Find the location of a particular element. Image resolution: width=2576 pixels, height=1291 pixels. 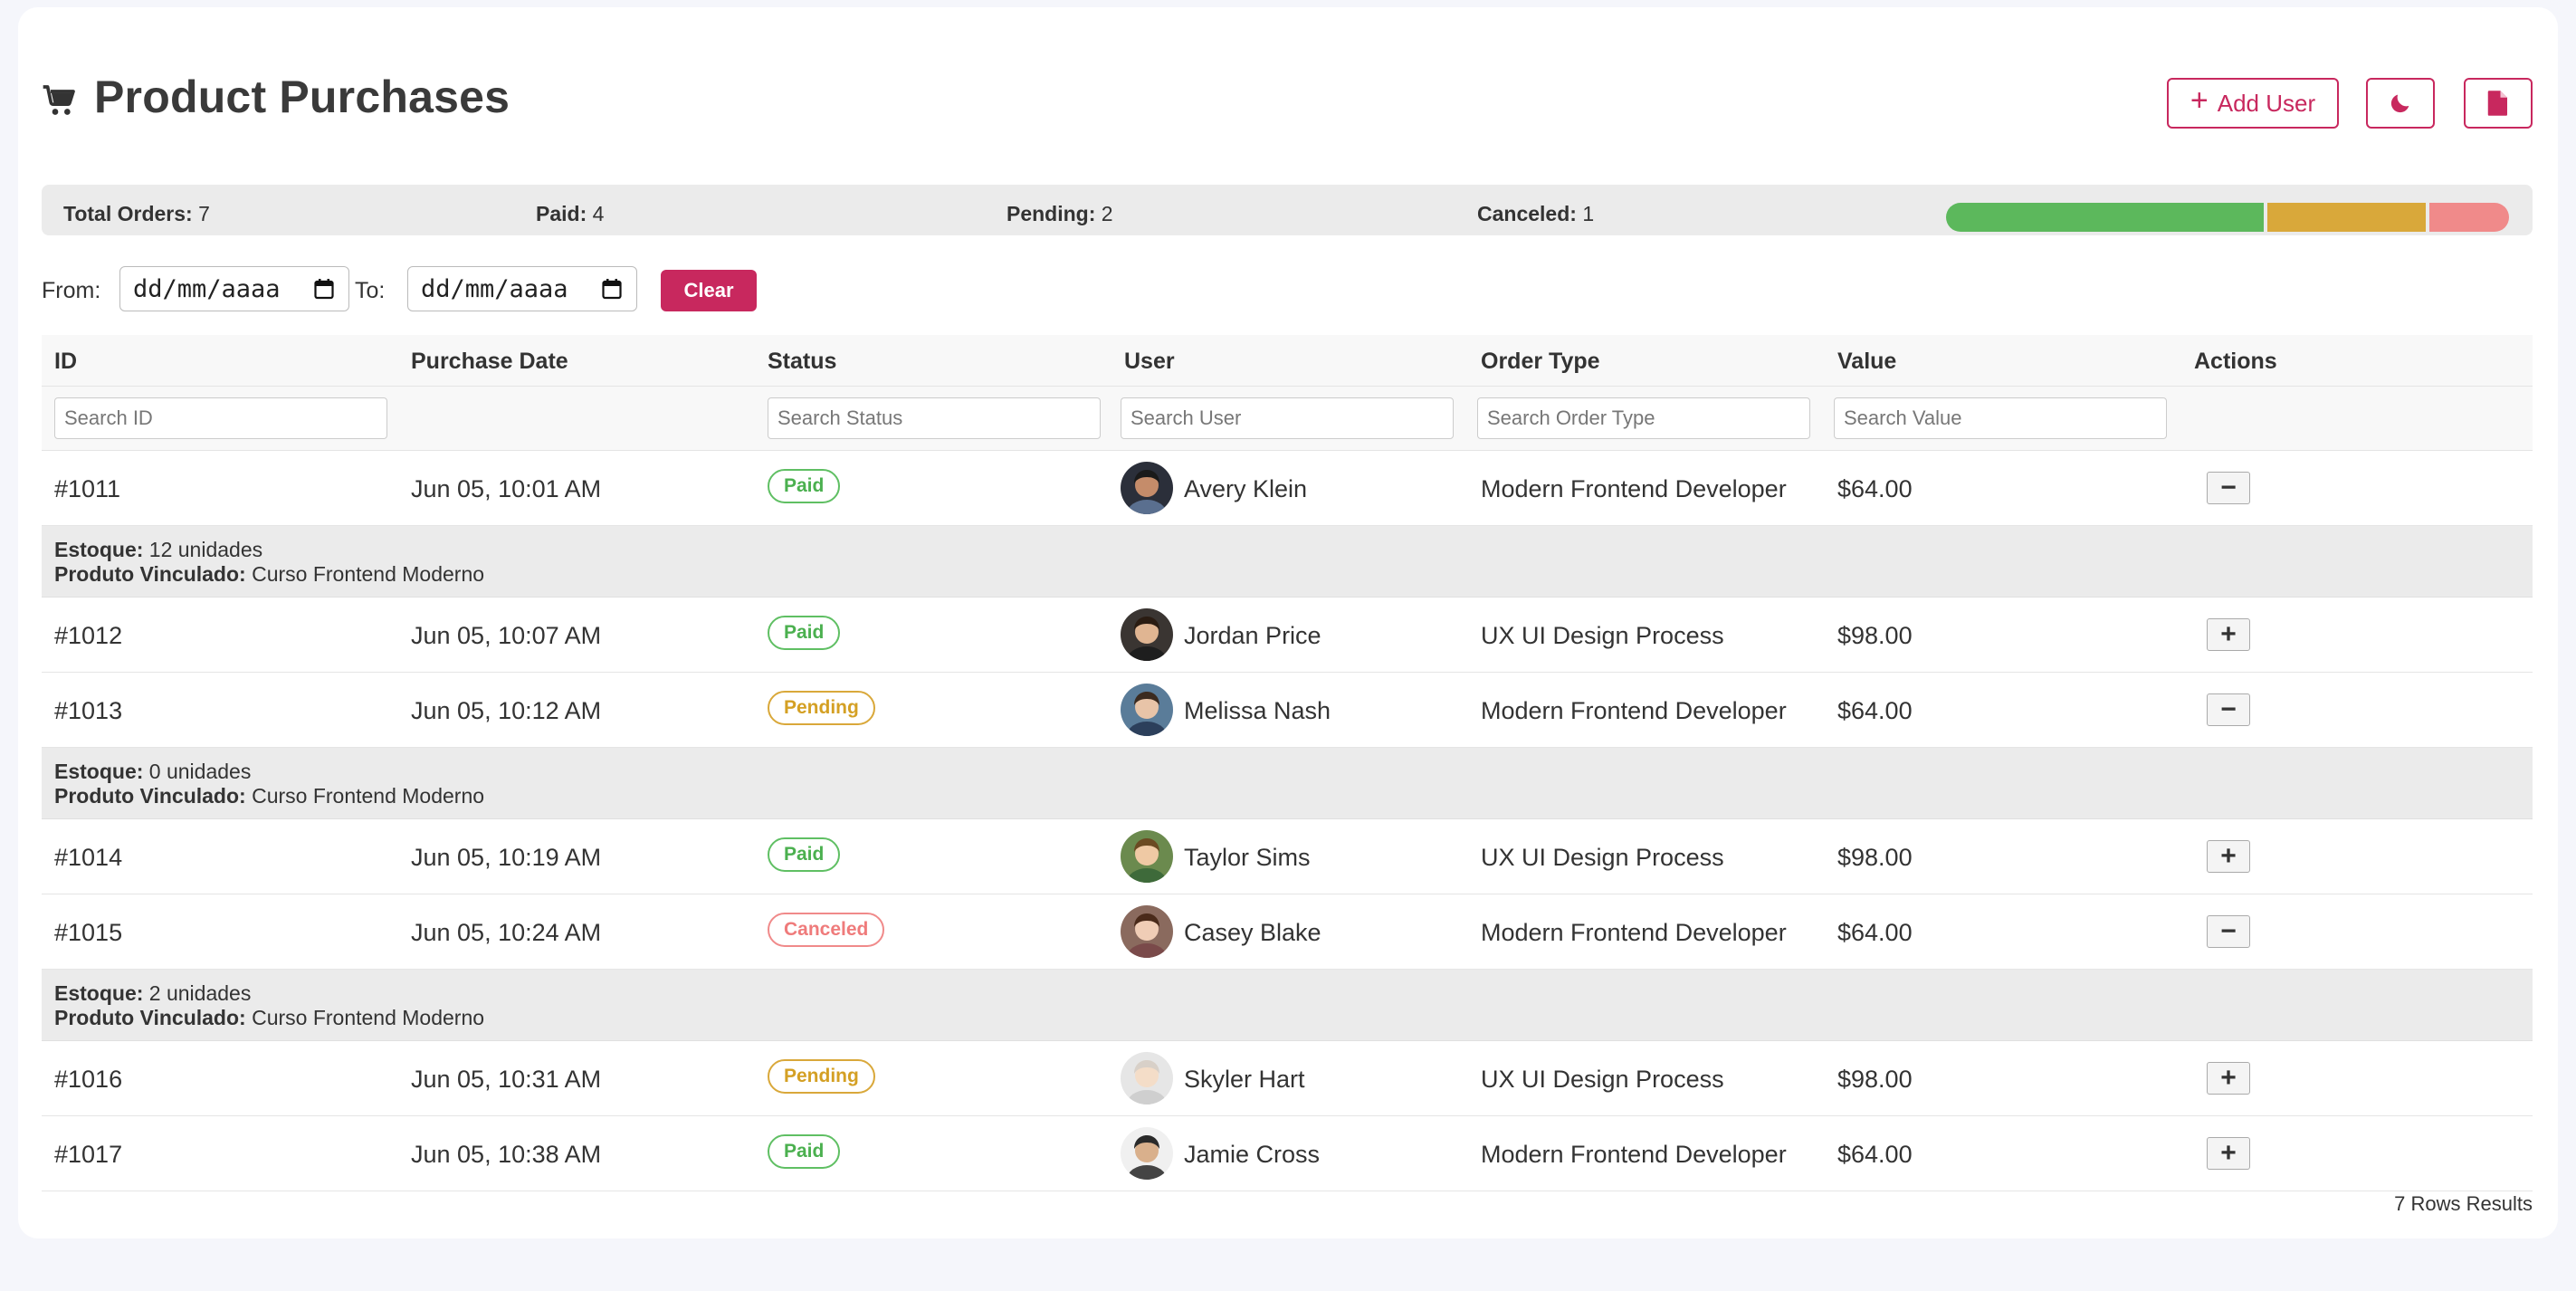

search-user-input is located at coordinates (1288, 418).